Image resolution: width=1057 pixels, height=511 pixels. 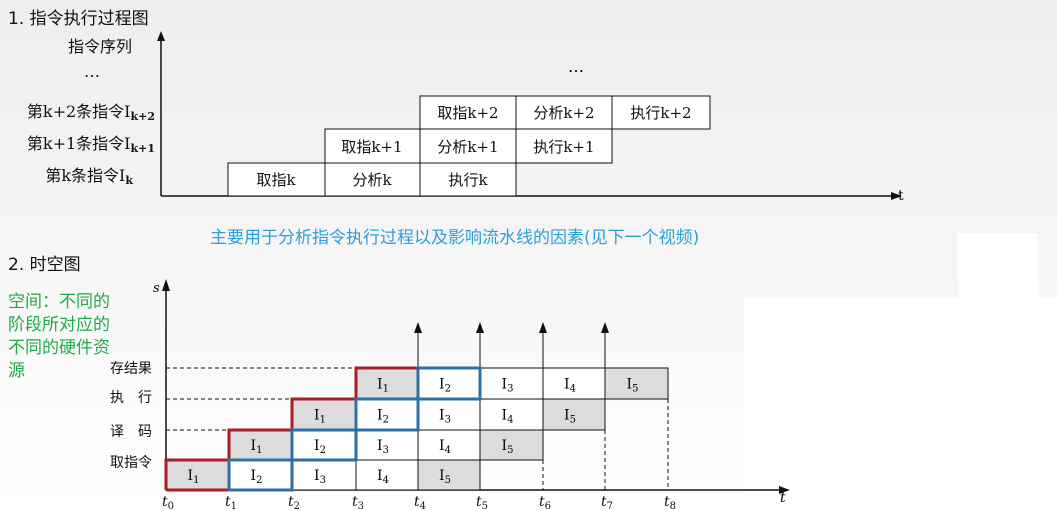 What do you see at coordinates (358, 502) in the screenshot?
I see `time-label: t3` at bounding box center [358, 502].